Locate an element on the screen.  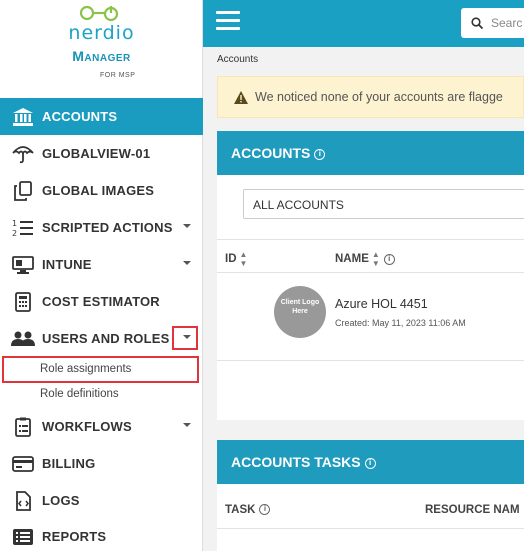
account-filter-select: ALL ACCOUNTS is located at coordinates (383, 204).